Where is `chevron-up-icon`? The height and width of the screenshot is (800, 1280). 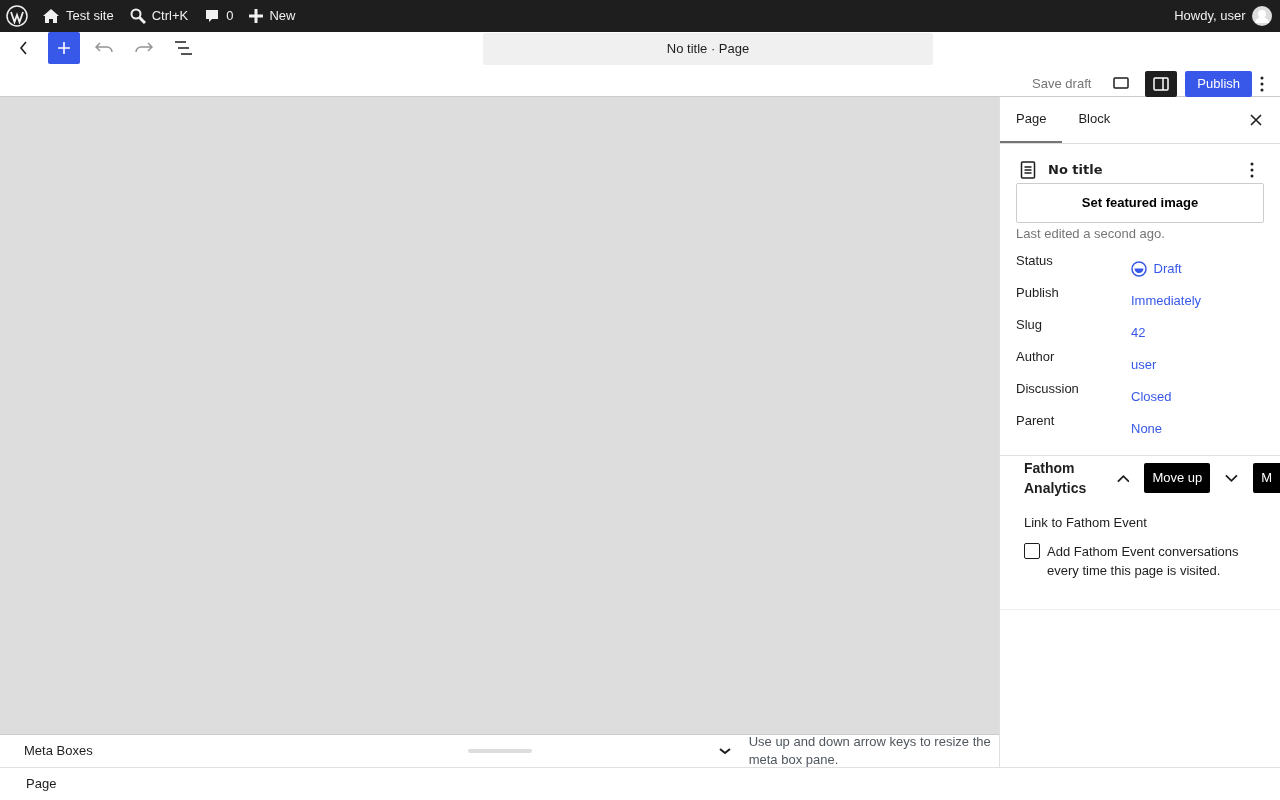
chevron-up-icon is located at coordinates (1123, 478).